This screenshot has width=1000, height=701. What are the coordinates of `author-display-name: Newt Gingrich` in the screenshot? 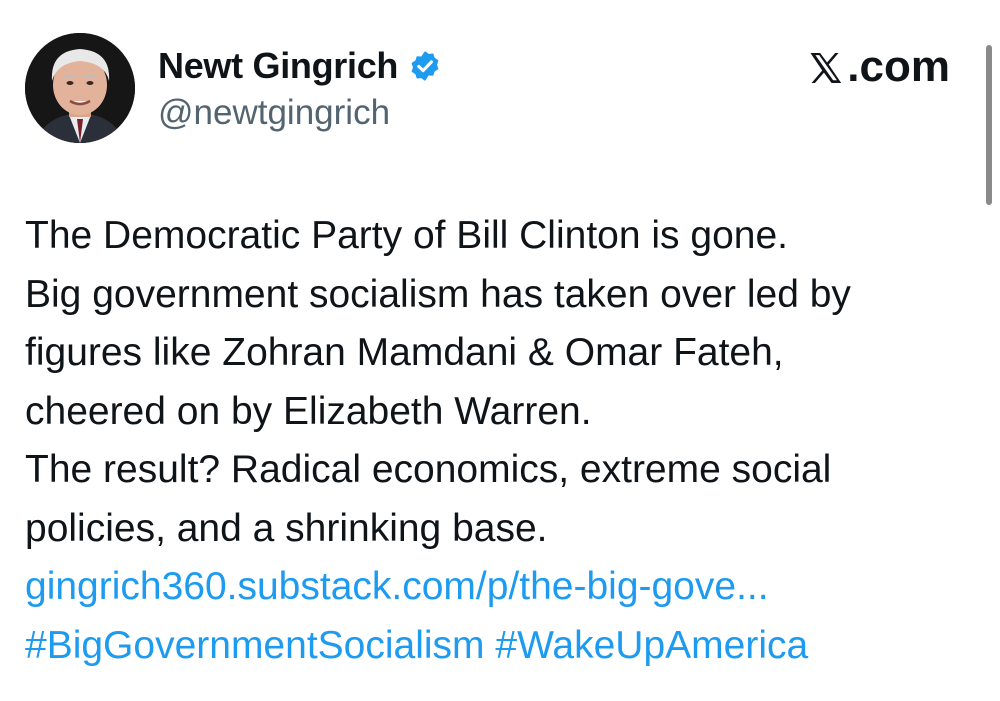 It's located at (278, 66).